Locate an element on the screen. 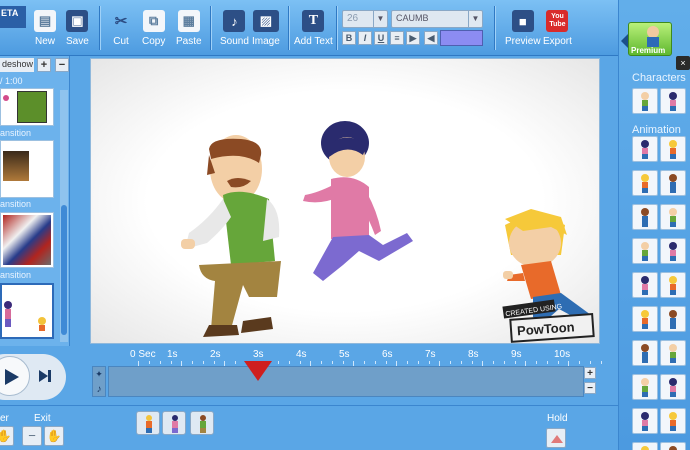 This screenshot has width=690, height=450. font-size-value: 26 is located at coordinates (353, 18).